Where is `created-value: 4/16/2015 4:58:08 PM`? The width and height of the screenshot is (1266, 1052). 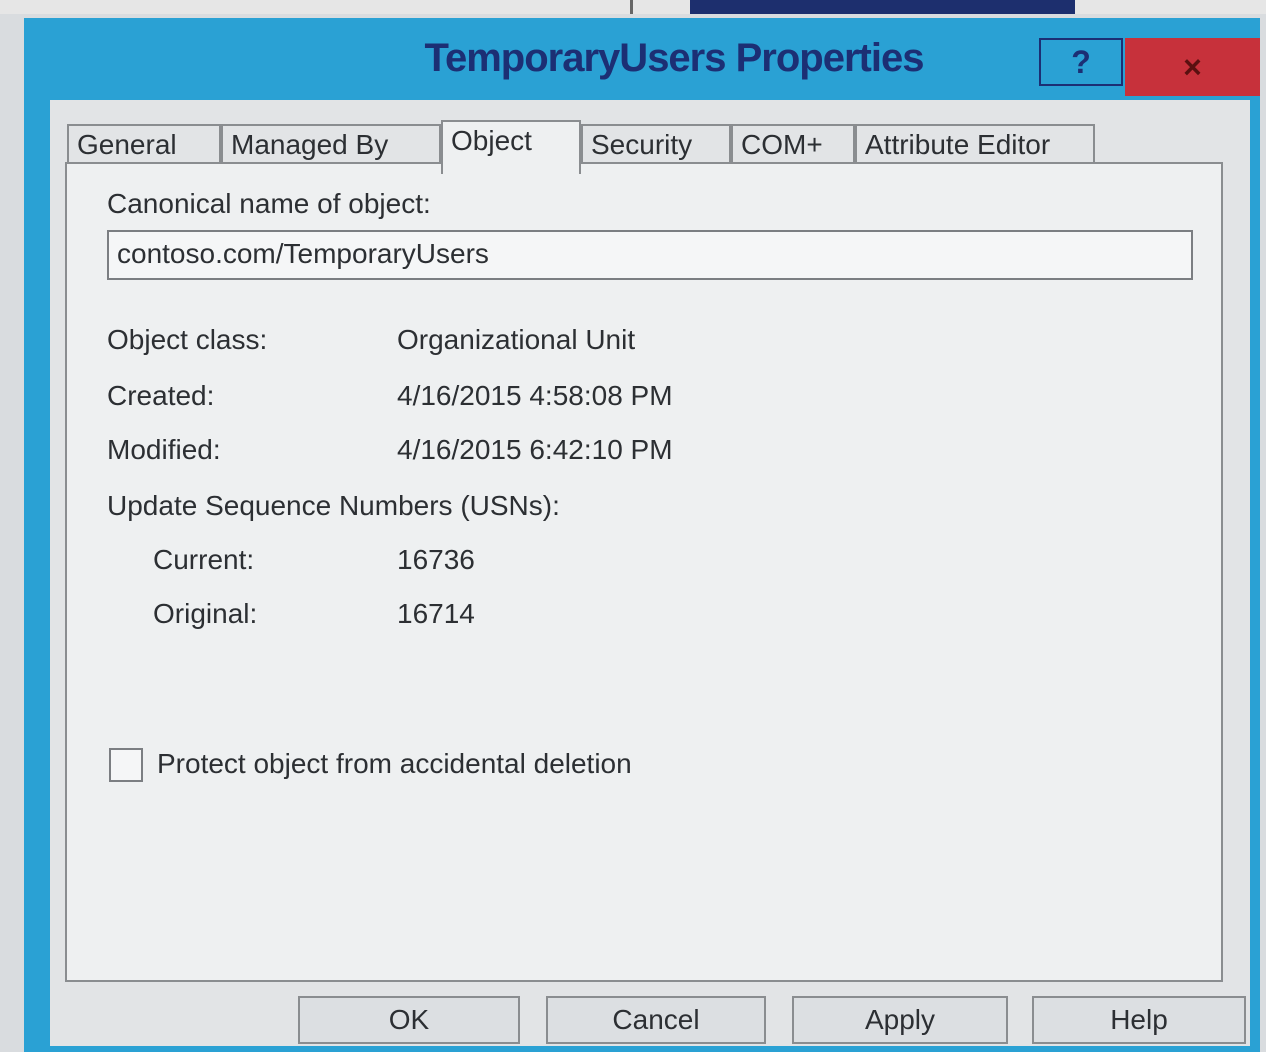 created-value: 4/16/2015 4:58:08 PM is located at coordinates (535, 395).